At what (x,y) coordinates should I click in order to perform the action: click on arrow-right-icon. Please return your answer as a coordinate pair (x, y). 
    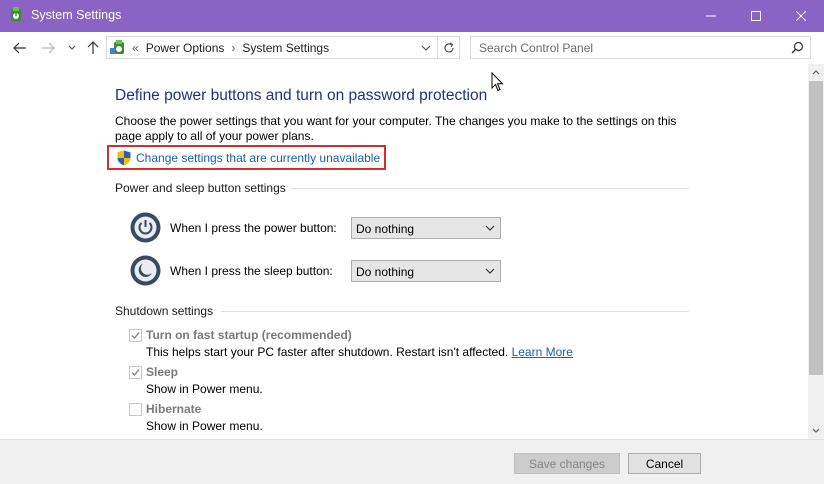
    Looking at the image, I should click on (48, 48).